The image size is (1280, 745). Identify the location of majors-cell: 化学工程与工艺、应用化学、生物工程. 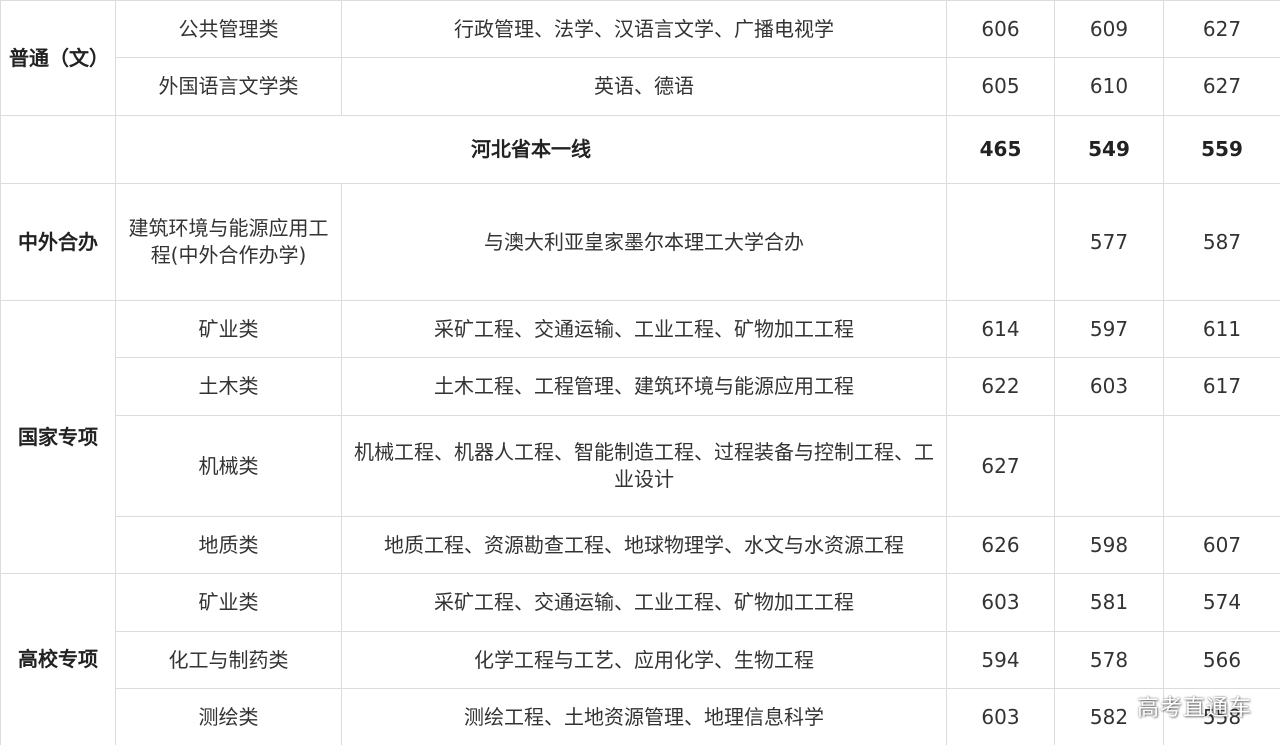
(644, 660).